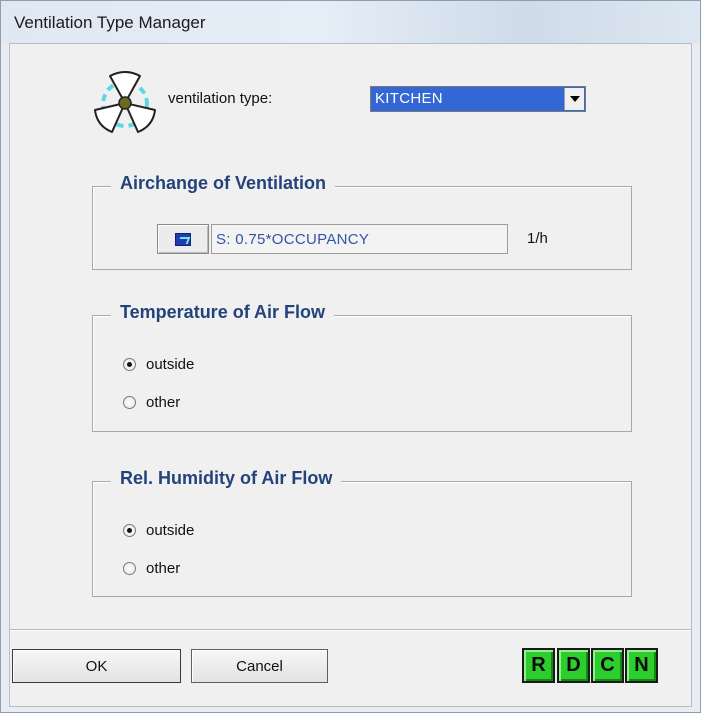  I want to click on tool-button-c: C, so click(607, 665).